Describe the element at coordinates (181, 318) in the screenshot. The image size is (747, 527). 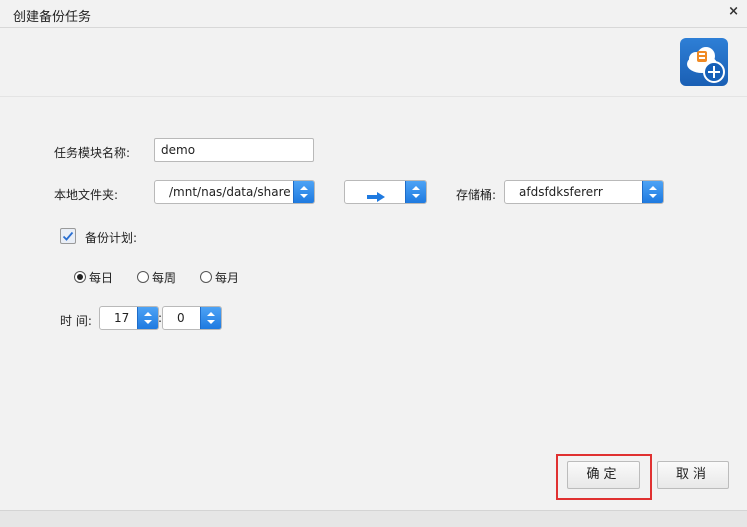
I see `minute-value: 0` at that location.